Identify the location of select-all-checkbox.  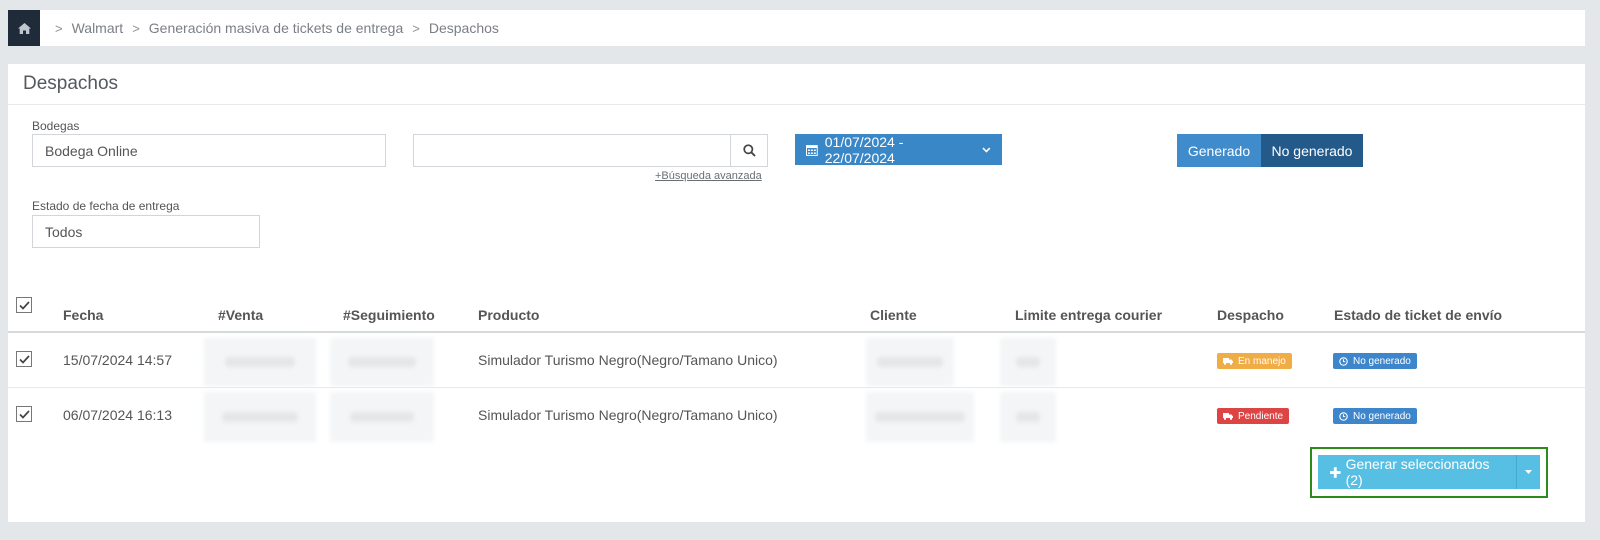
(24, 305).